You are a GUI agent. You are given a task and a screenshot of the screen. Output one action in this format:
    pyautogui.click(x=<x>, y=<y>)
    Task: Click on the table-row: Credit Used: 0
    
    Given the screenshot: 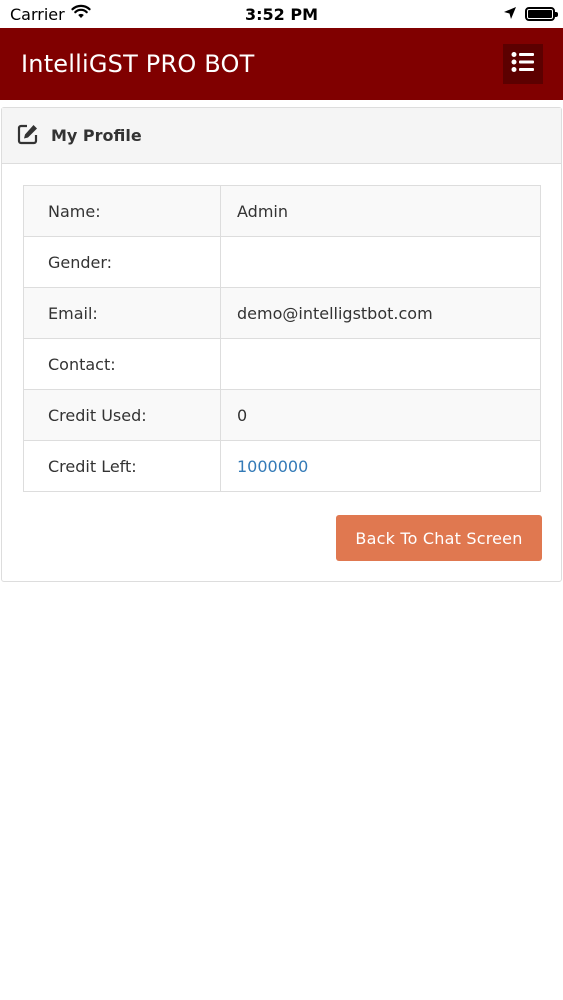 What is the action you would take?
    pyautogui.click(x=282, y=415)
    